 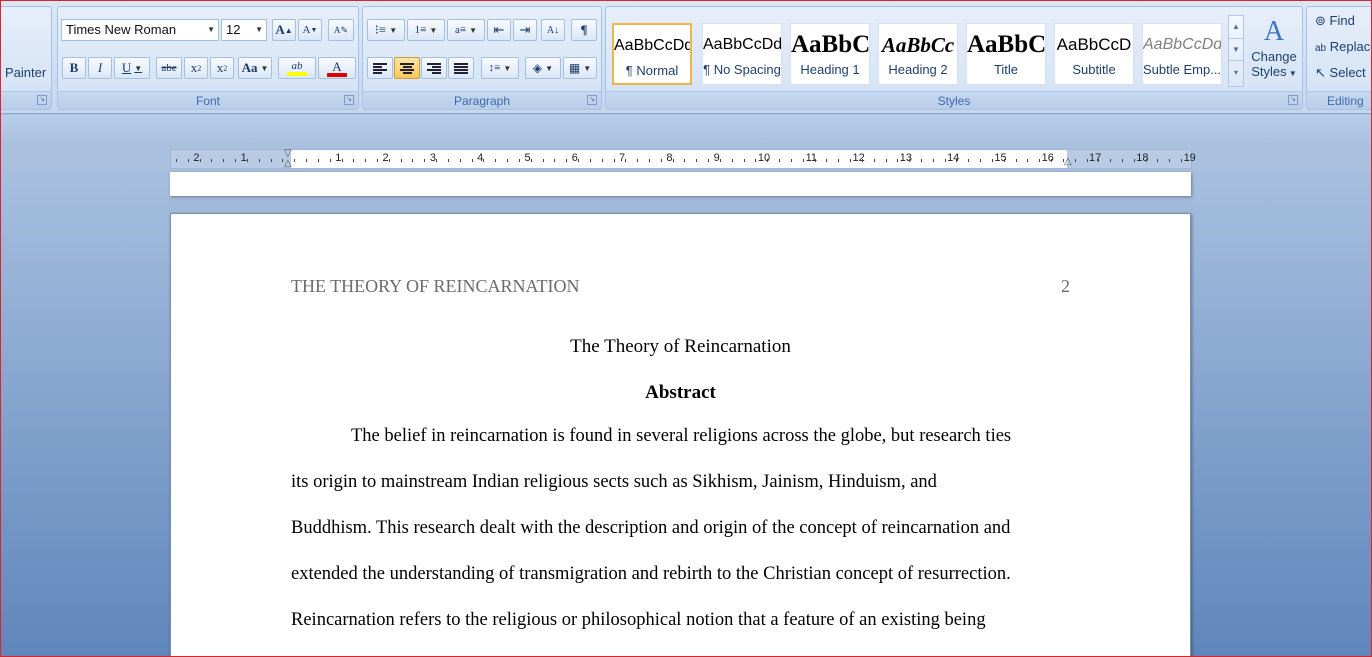 I want to click on font-color-button: A, so click(x=337, y=68).